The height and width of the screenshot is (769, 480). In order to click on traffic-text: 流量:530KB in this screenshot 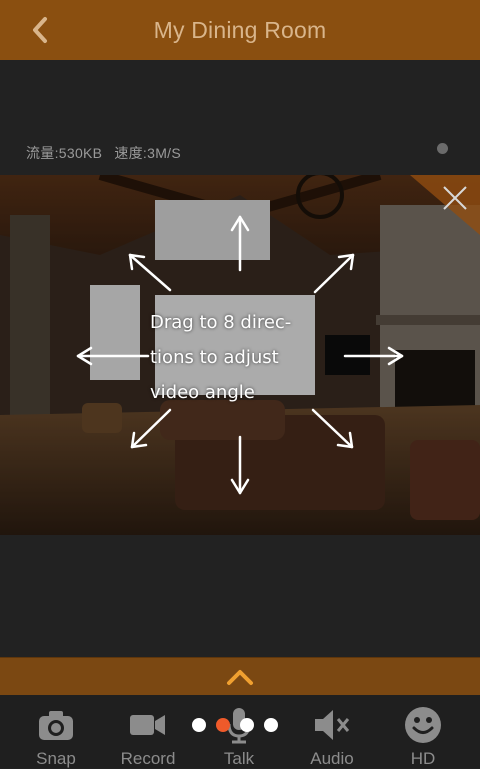, I will do `click(64, 153)`.